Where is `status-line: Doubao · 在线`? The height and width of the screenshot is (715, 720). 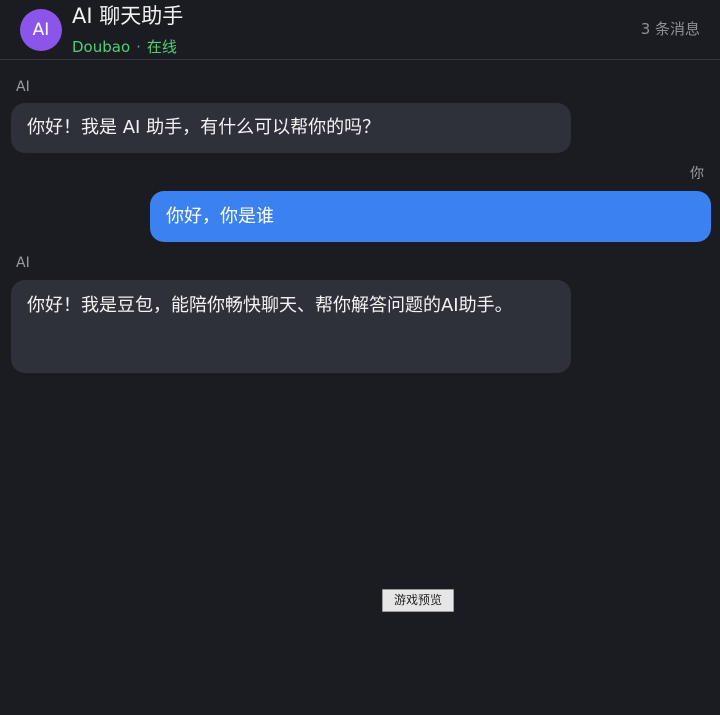 status-line: Doubao · 在线 is located at coordinates (124, 47).